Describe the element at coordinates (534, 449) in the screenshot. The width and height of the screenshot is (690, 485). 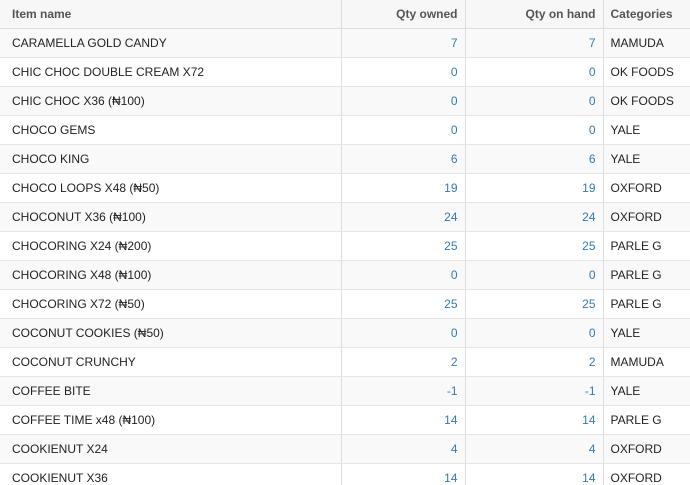
I see `qty-on-hand-cell: 4` at that location.